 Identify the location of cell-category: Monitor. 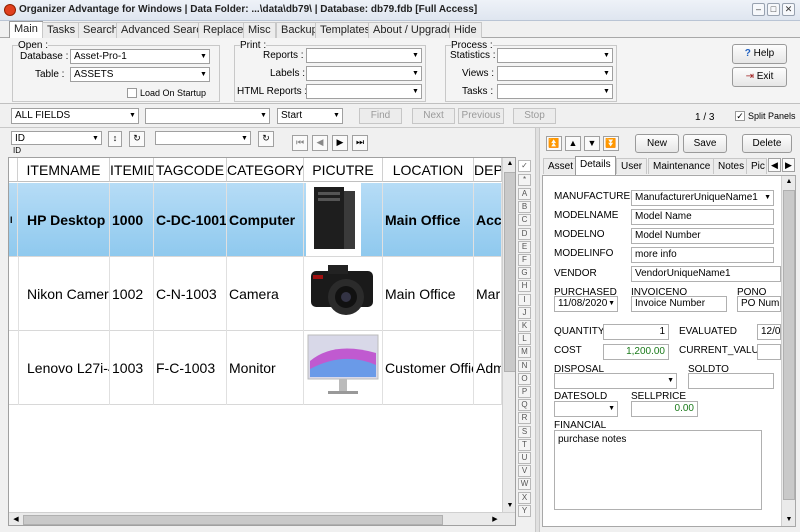
(265, 368).